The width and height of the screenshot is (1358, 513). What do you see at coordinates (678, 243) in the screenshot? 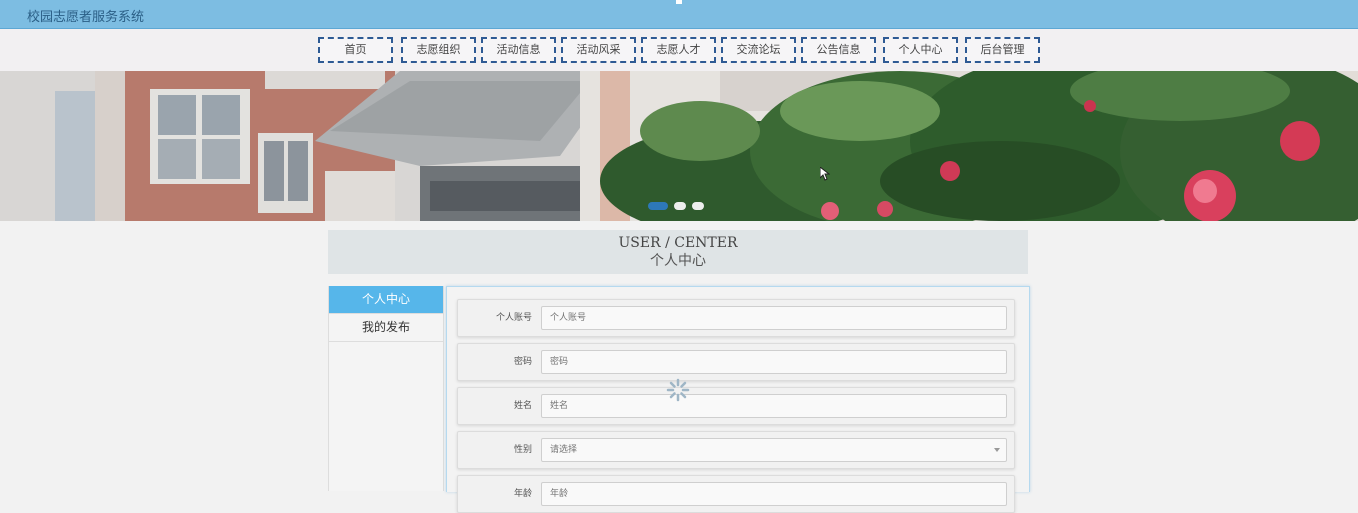
I see `heading-en: USER / CENTER` at bounding box center [678, 243].